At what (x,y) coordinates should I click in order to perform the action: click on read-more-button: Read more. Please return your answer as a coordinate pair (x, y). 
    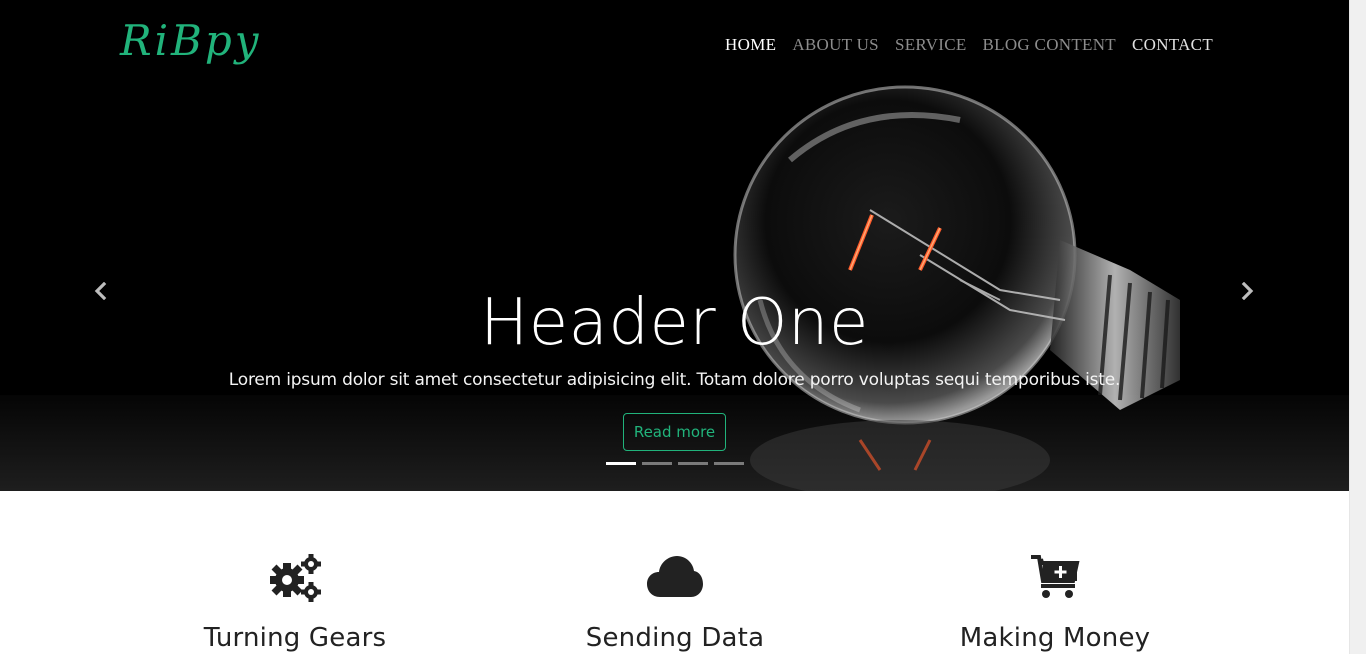
    Looking at the image, I should click on (674, 432).